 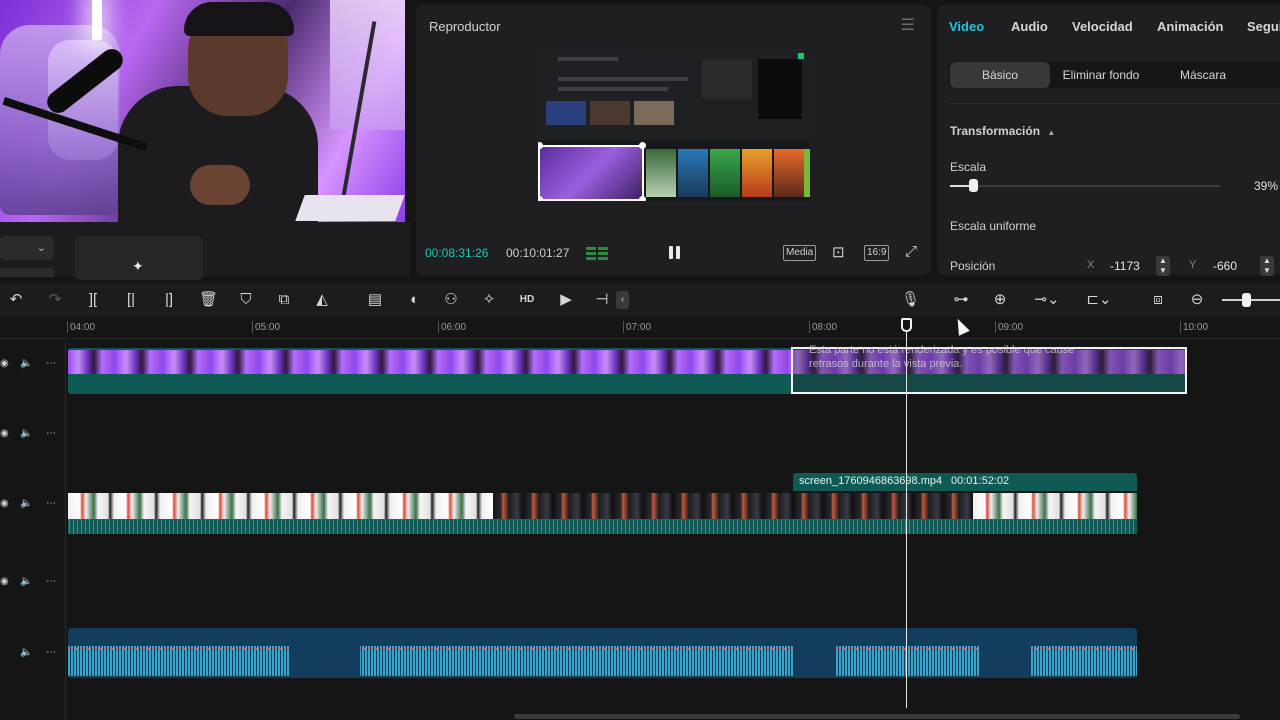 What do you see at coordinates (1190, 26) in the screenshot?
I see `tab-animation: Animación` at bounding box center [1190, 26].